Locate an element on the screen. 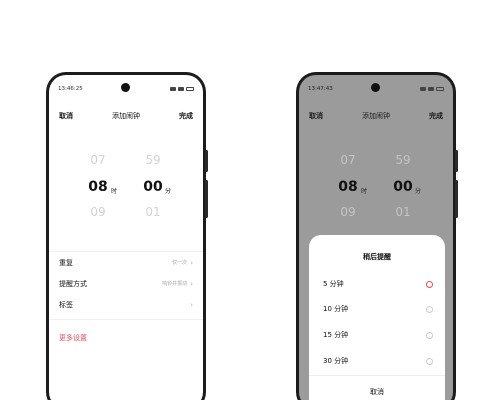 Image resolution: width=500 pixels, height=400 pixels. radio-selected-icon is located at coordinates (429, 284).